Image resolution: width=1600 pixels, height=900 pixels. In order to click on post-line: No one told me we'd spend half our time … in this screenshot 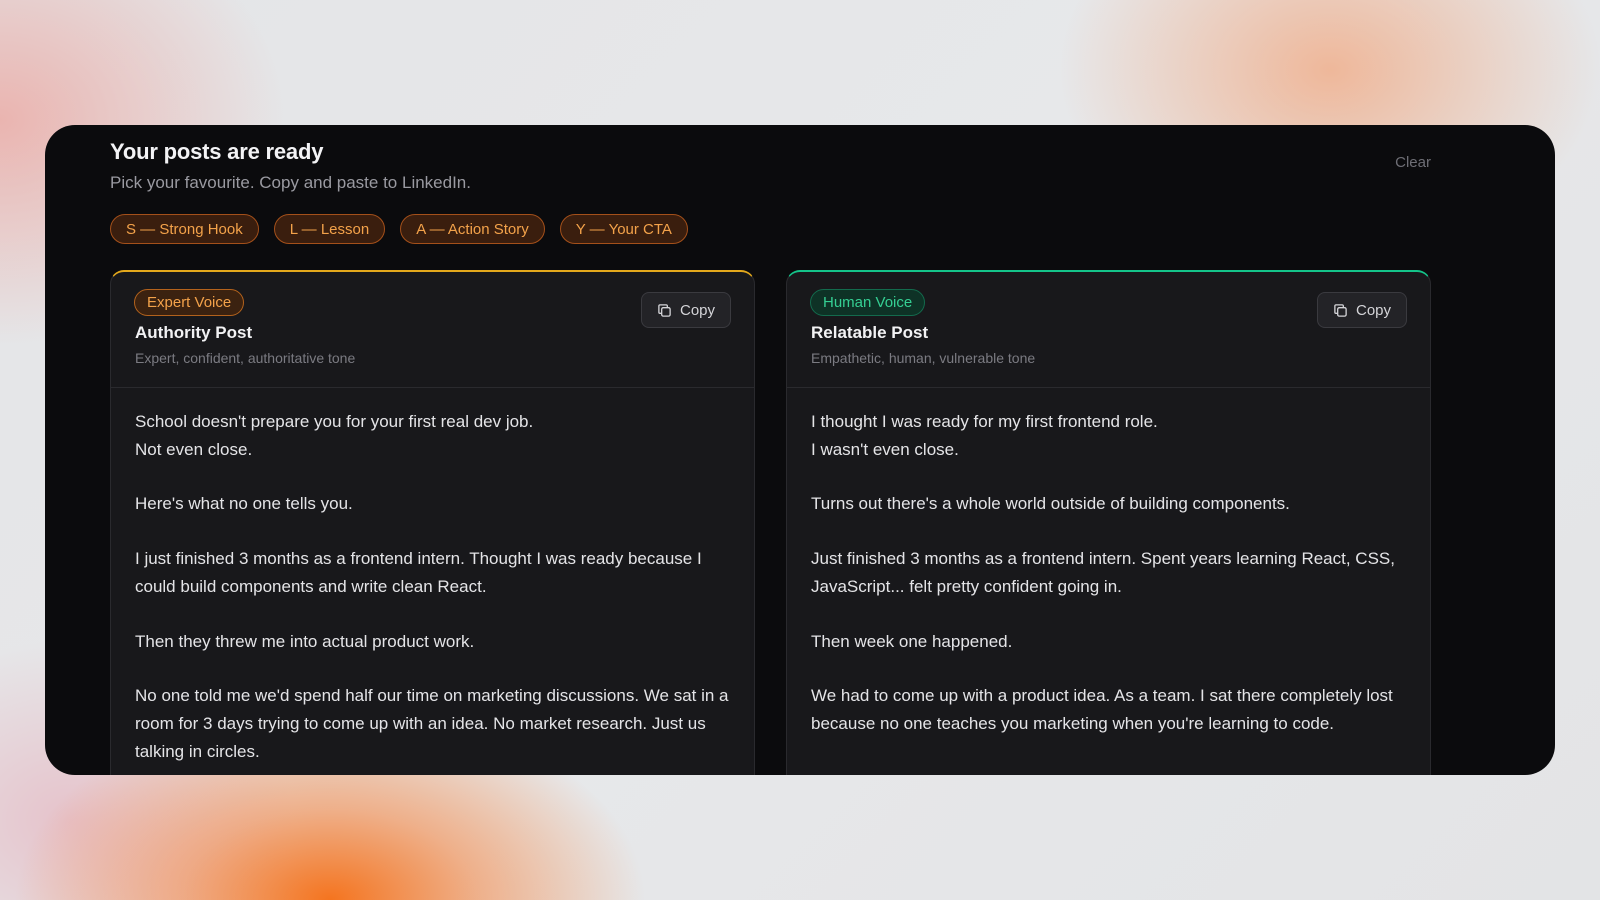, I will do `click(432, 723)`.